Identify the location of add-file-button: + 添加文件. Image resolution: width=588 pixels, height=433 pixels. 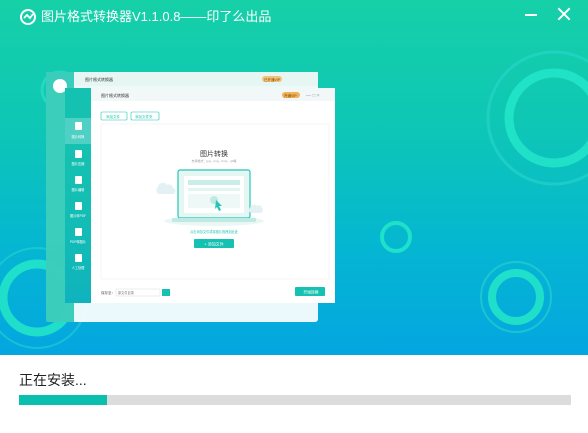
(213, 244).